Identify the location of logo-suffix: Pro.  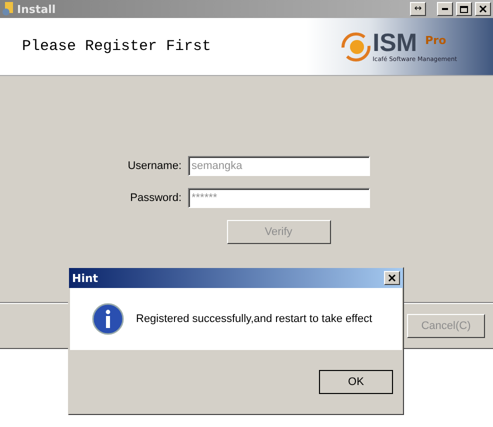
(435, 40).